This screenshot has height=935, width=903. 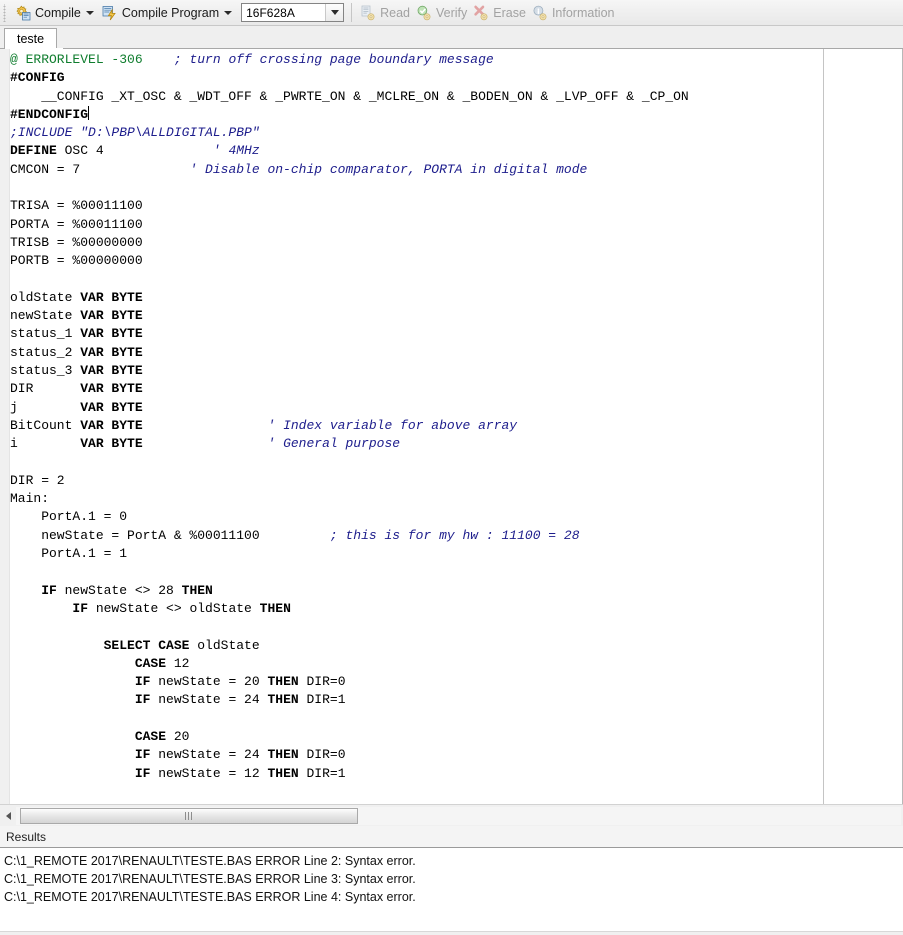 I want to click on code-token: DIR=0, so click(x=322, y=682).